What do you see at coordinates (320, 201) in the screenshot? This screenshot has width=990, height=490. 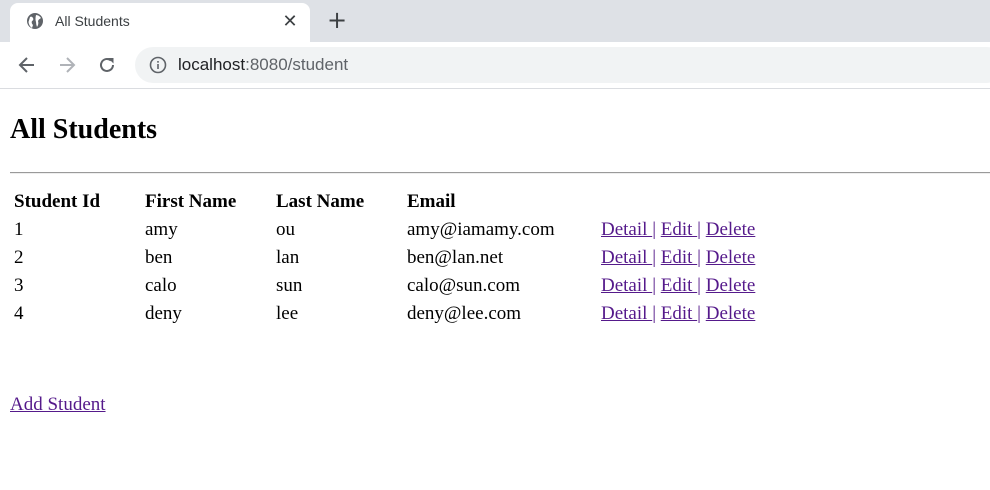 I see `column-header-last-name: Last Name` at bounding box center [320, 201].